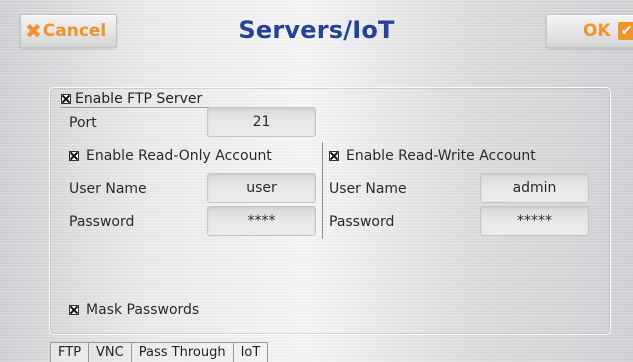 The width and height of the screenshot is (633, 362). What do you see at coordinates (102, 222) in the screenshot?
I see `readonly-password-label: Password` at bounding box center [102, 222].